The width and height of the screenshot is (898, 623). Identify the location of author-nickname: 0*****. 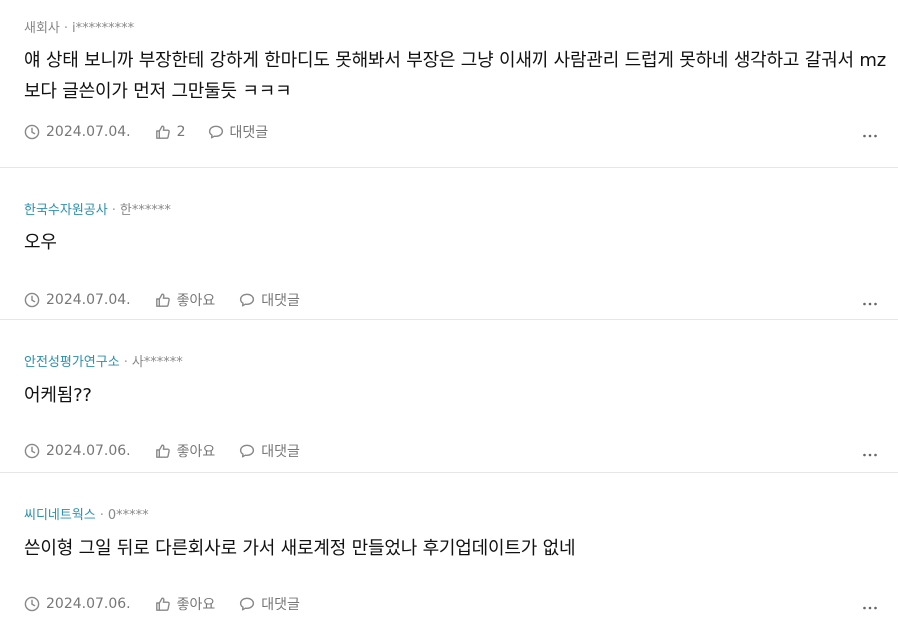
(128, 515).